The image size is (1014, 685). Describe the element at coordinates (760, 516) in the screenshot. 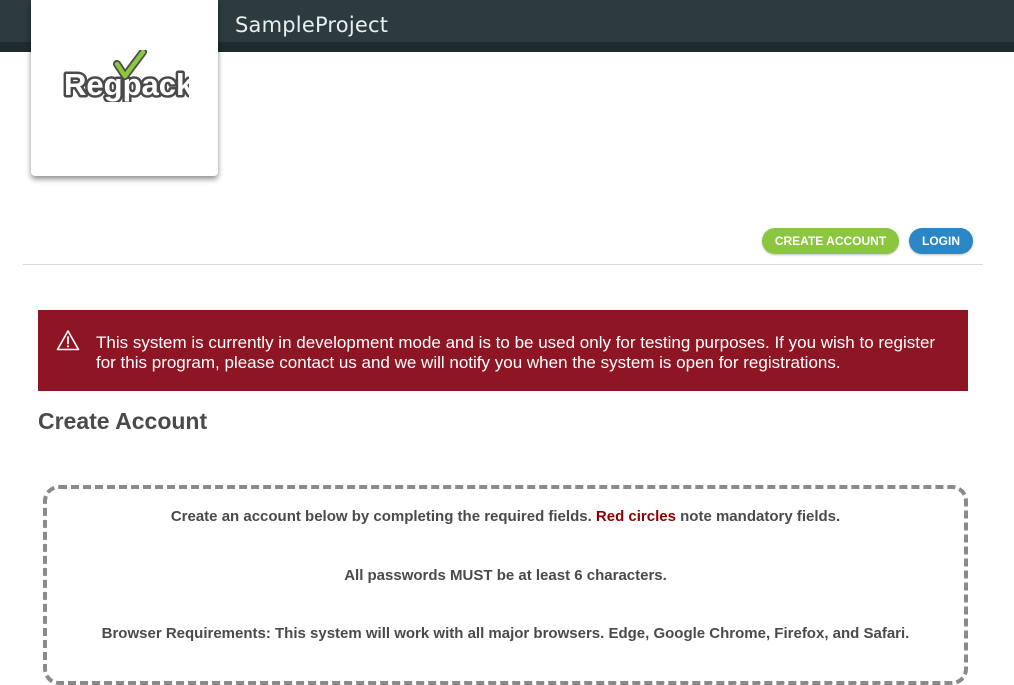

I see `intro-suffix: note mandatory fields.` at that location.